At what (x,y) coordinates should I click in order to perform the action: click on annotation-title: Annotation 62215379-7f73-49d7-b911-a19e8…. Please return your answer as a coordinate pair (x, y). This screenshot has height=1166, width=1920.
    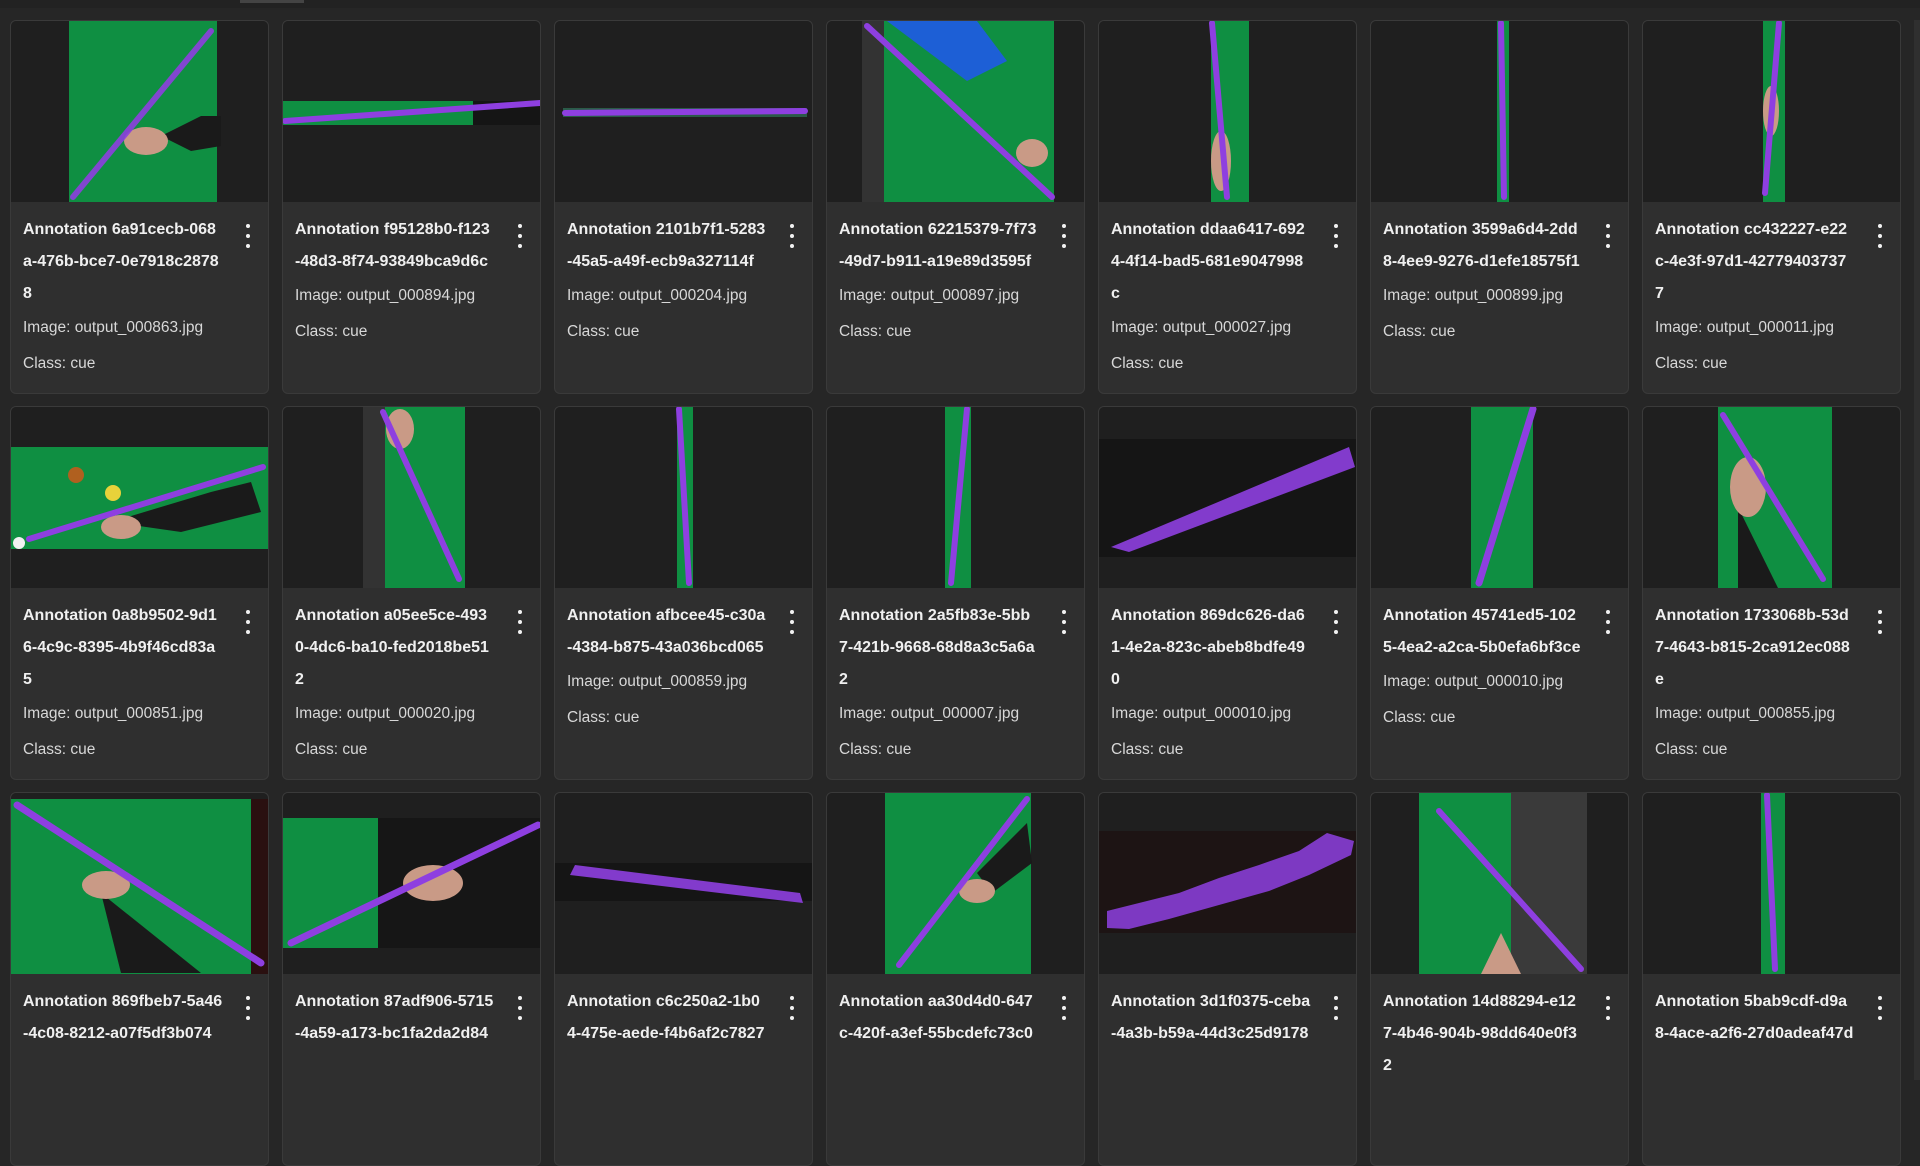
    Looking at the image, I should click on (938, 245).